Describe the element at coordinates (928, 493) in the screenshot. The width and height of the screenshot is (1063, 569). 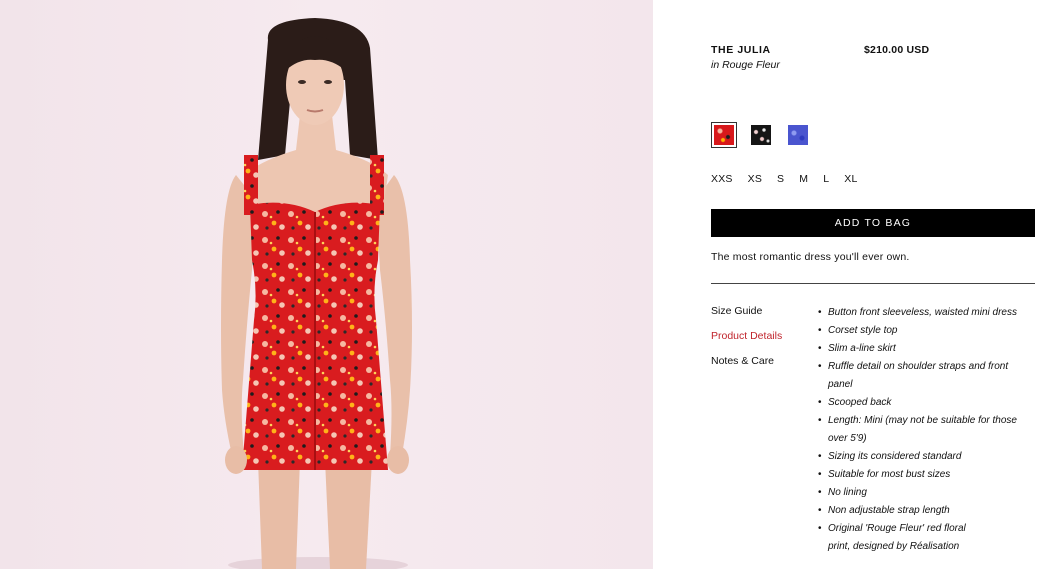
I see `detail-item: No lining` at that location.